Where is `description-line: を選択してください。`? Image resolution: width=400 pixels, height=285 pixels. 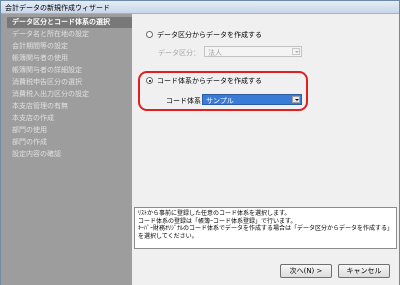
description-line: を選択してください。 is located at coordinates (168, 236).